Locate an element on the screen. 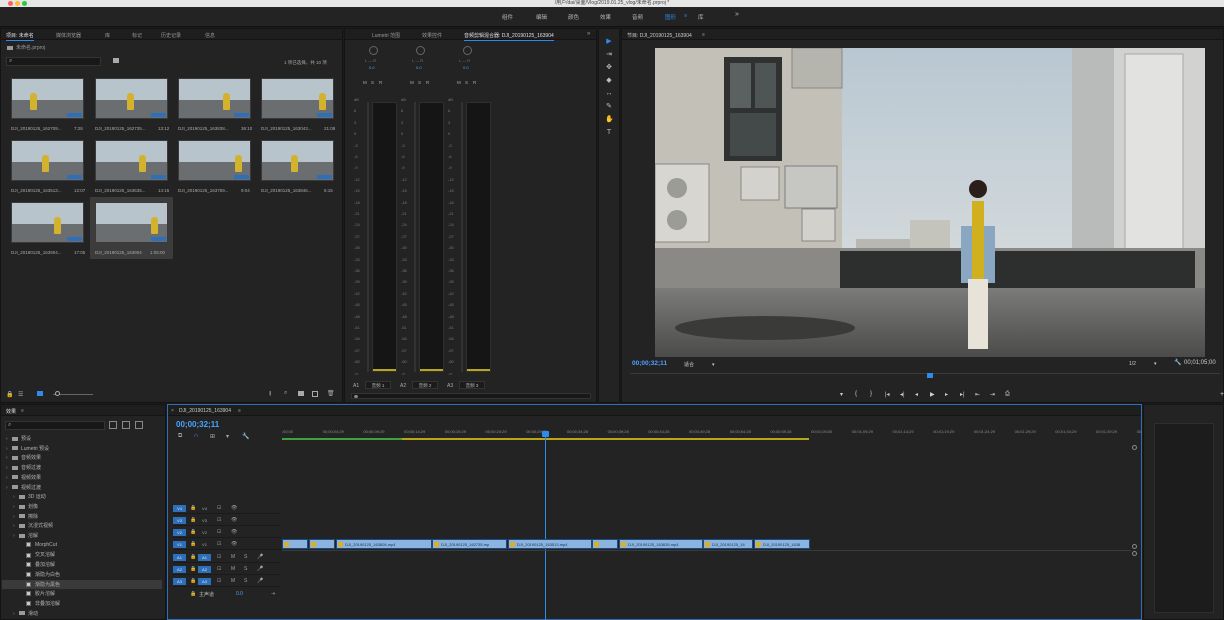 Image resolution: width=1224 pixels, height=620 pixels. effect-tree-item: › 音频过渡 is located at coordinates (23, 467).